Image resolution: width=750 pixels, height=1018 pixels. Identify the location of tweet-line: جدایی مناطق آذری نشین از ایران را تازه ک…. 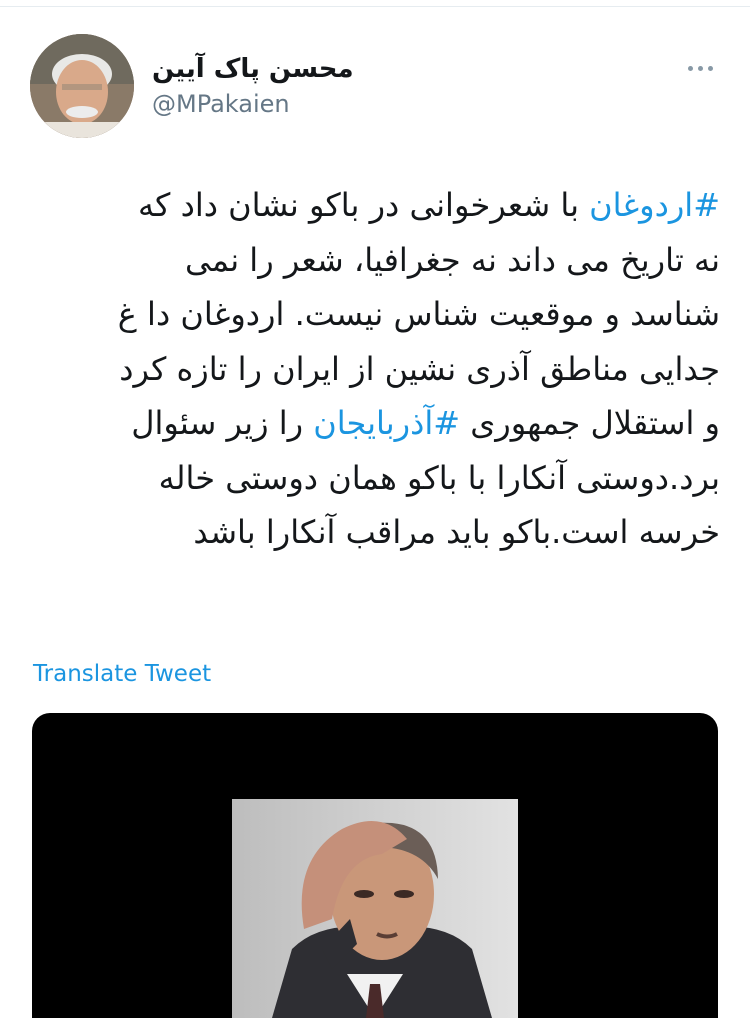
(374, 369).